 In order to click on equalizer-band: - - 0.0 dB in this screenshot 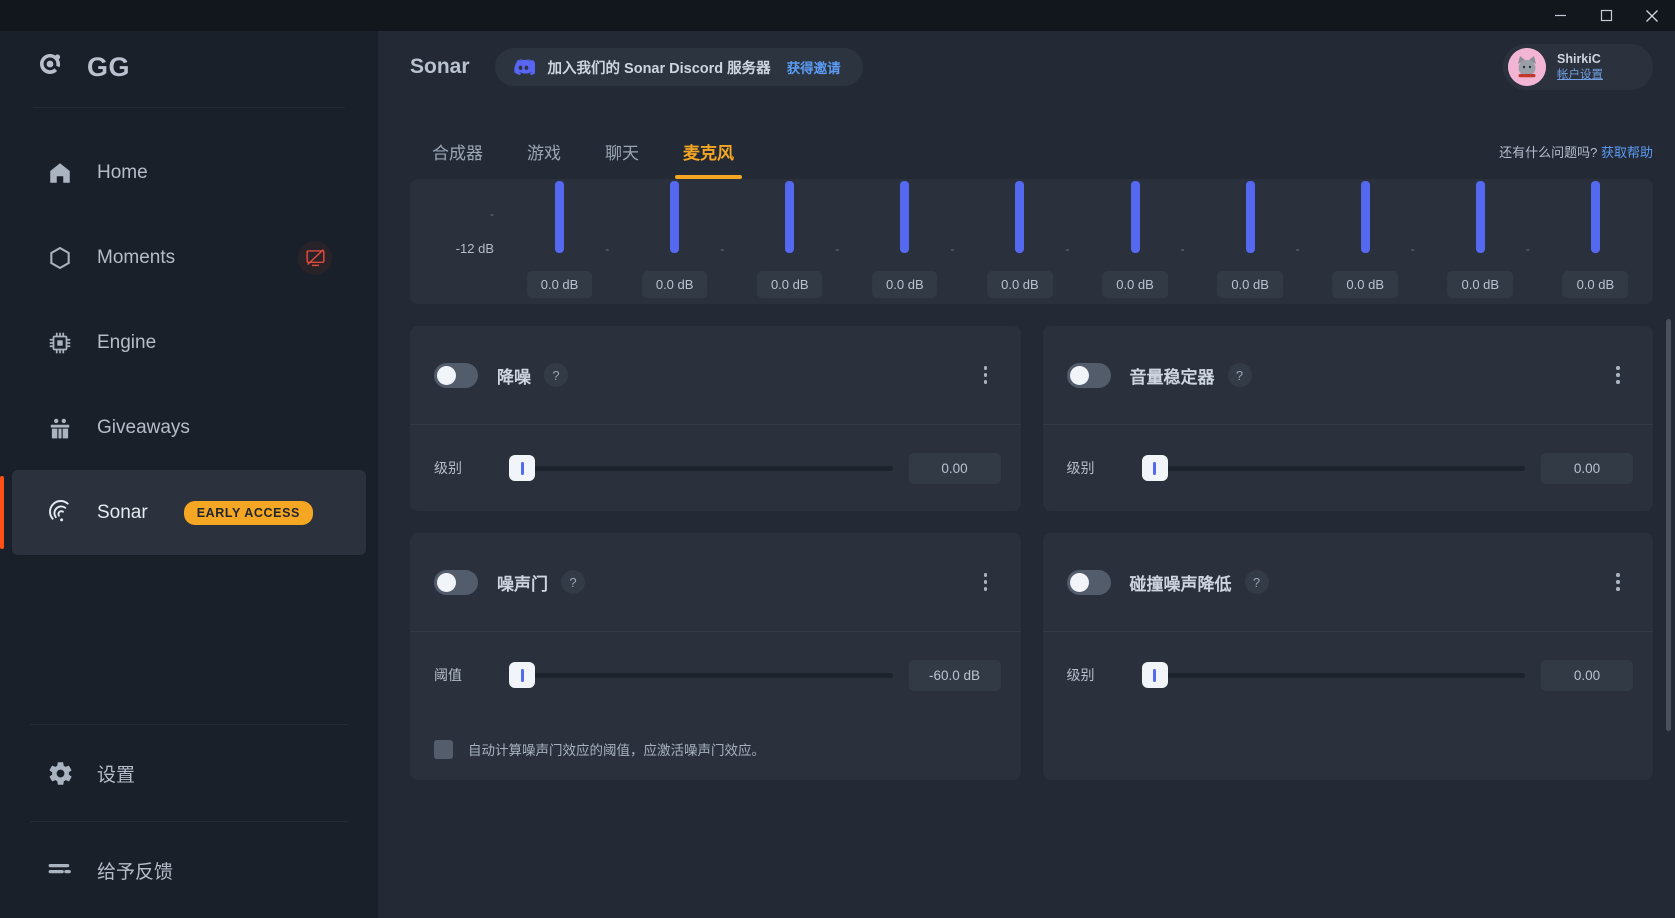, I will do `click(553, 241)`.